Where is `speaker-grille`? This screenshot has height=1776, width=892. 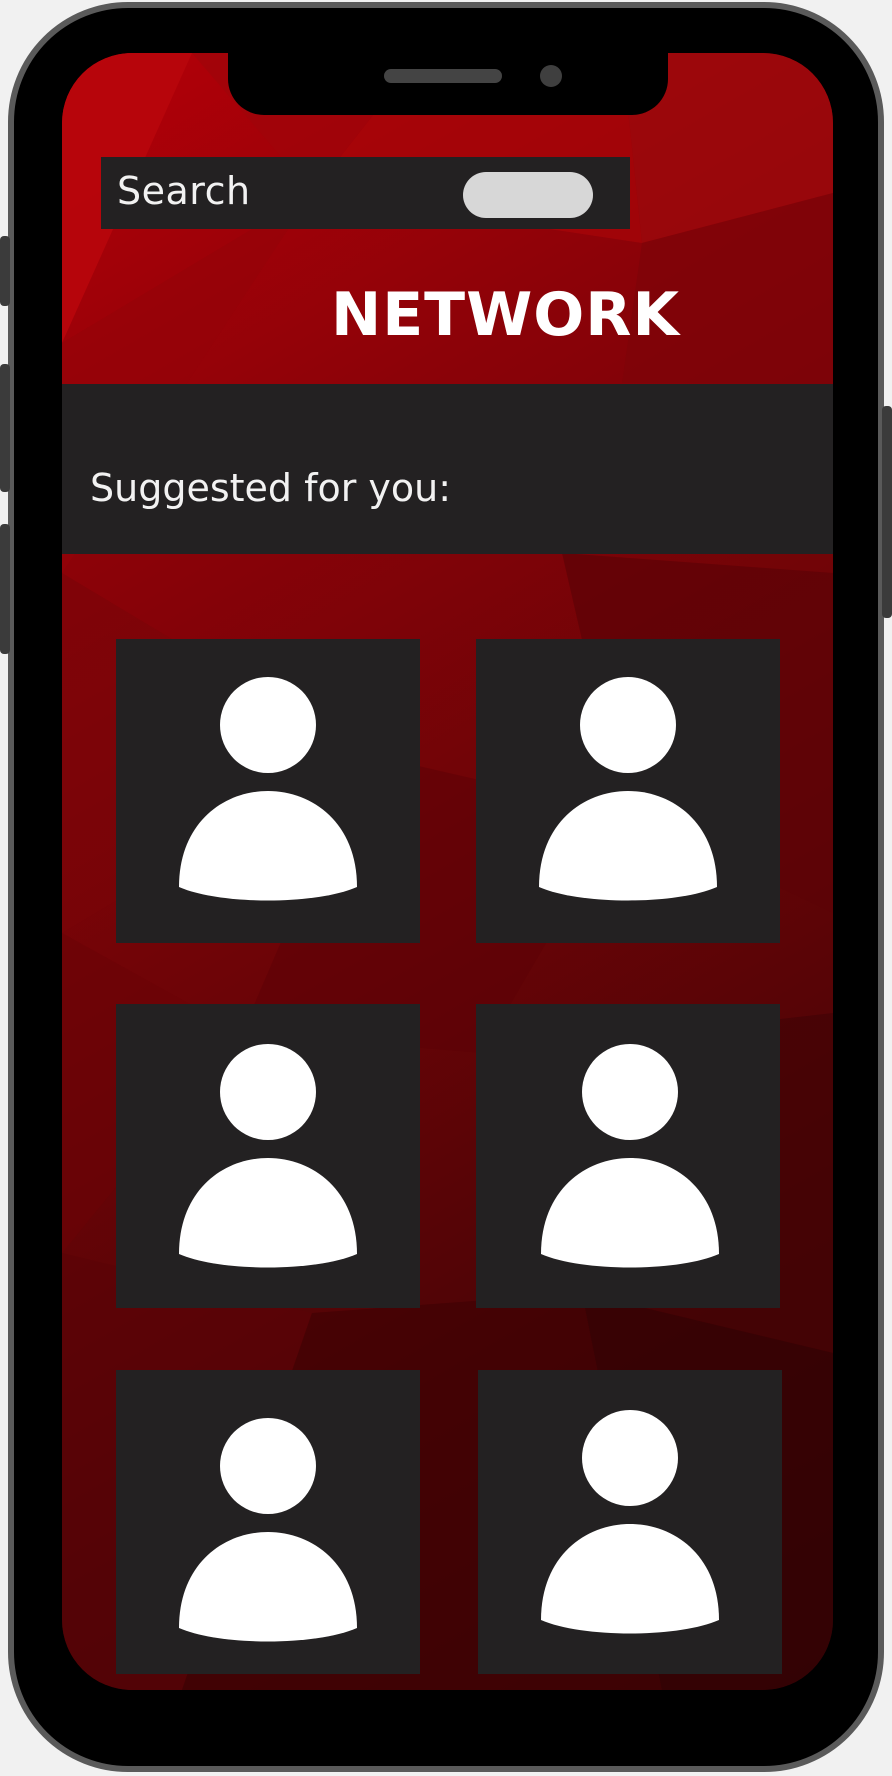 speaker-grille is located at coordinates (443, 76).